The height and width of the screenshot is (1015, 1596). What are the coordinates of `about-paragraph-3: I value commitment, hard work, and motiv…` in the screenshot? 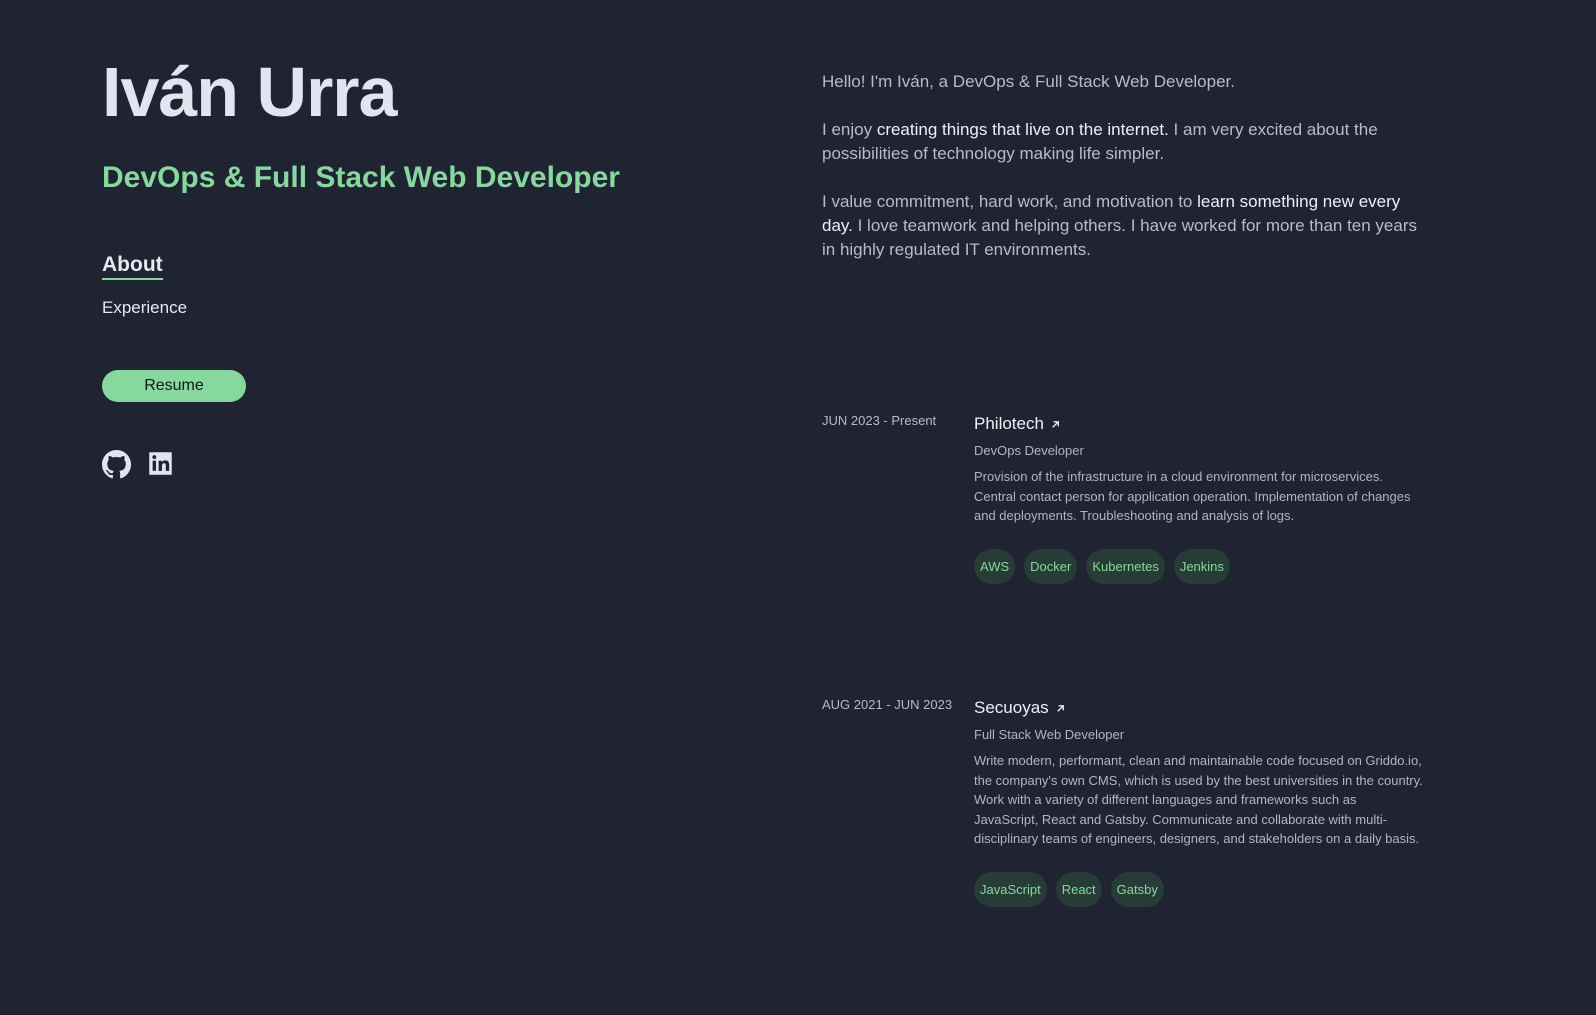 It's located at (1122, 226).